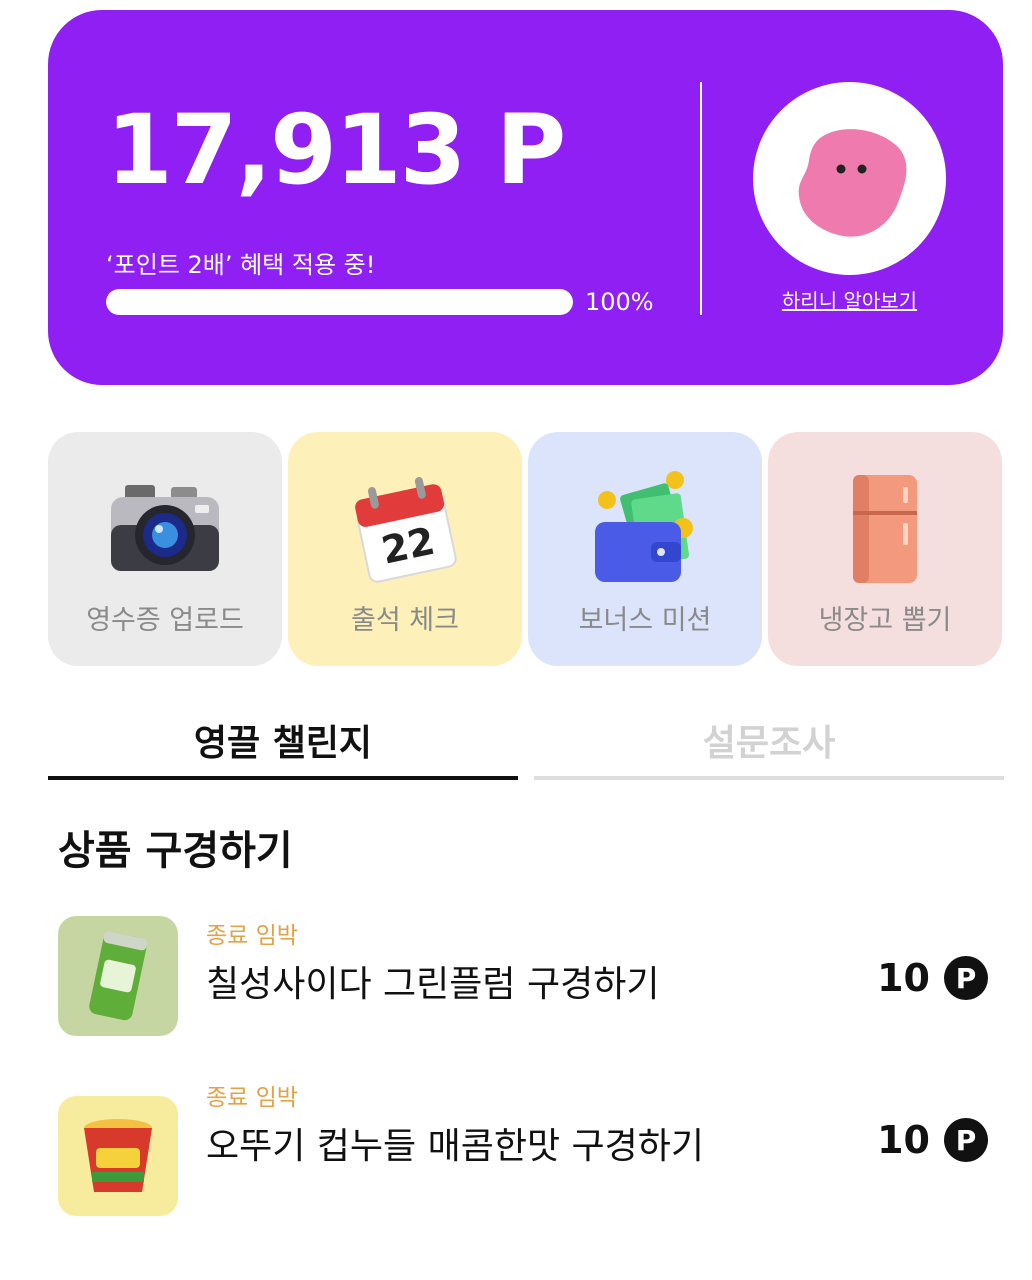  I want to click on pink-blob-character-icon, so click(852, 182).